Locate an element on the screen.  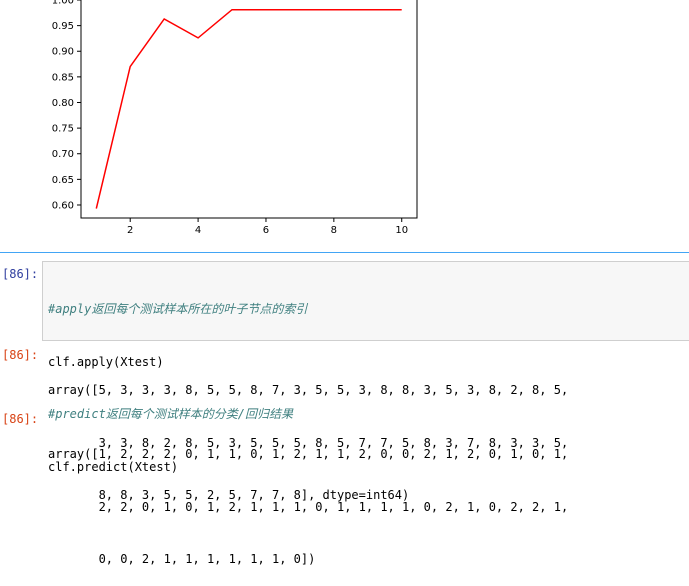
x-tick-label: 10 is located at coordinates (401, 230).